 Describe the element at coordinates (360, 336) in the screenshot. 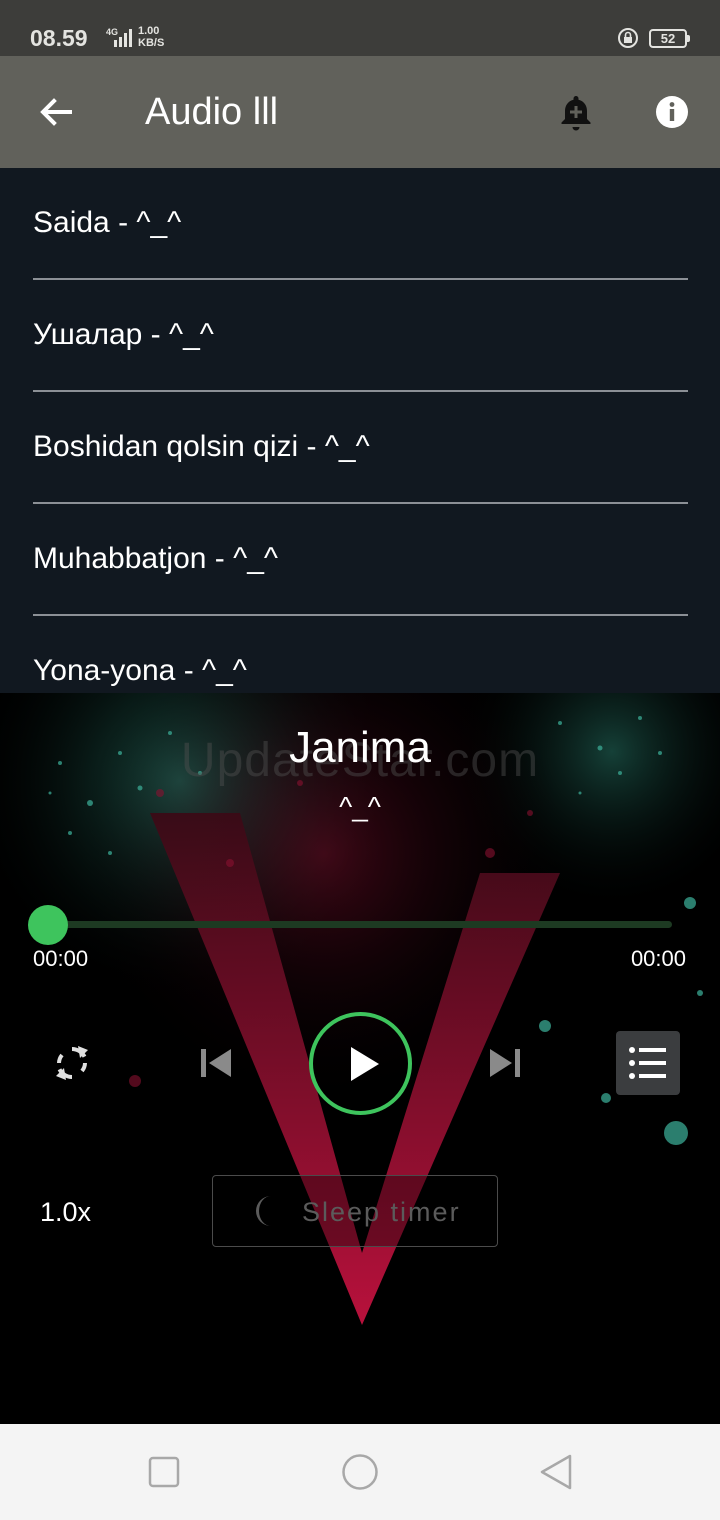

I see `track-item: Ушалар - ^_^` at that location.